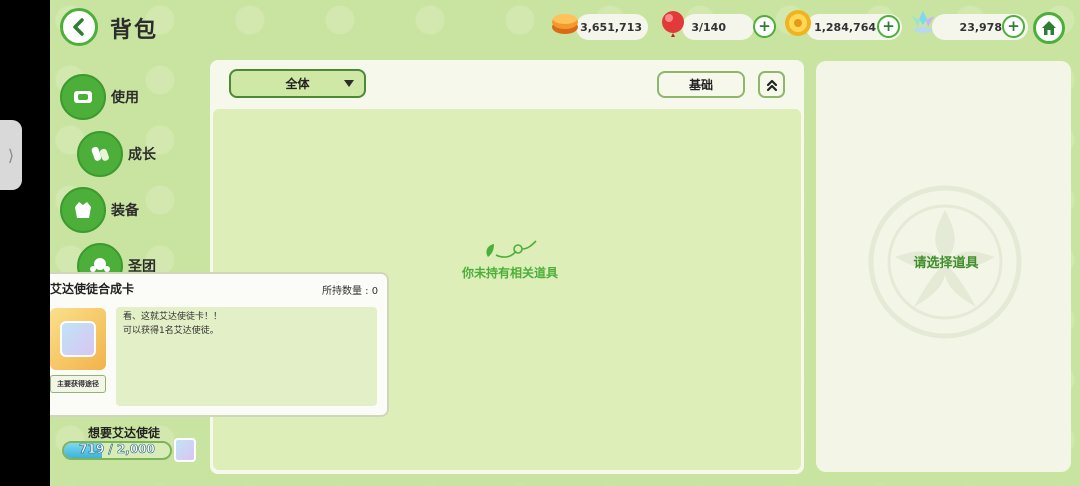  Describe the element at coordinates (349, 83) in the screenshot. I see `caret-down-icon` at that location.